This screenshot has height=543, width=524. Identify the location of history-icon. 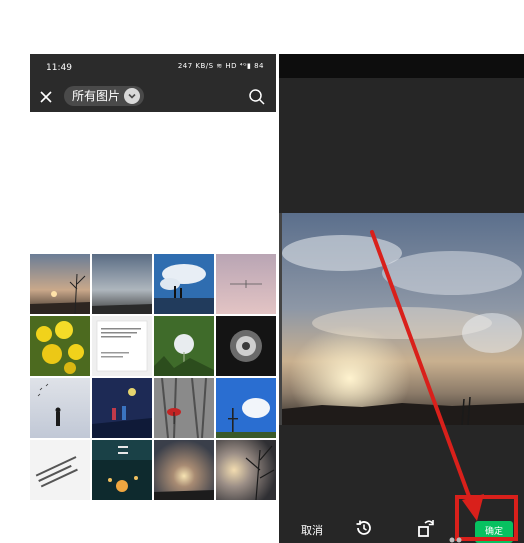
(363, 527).